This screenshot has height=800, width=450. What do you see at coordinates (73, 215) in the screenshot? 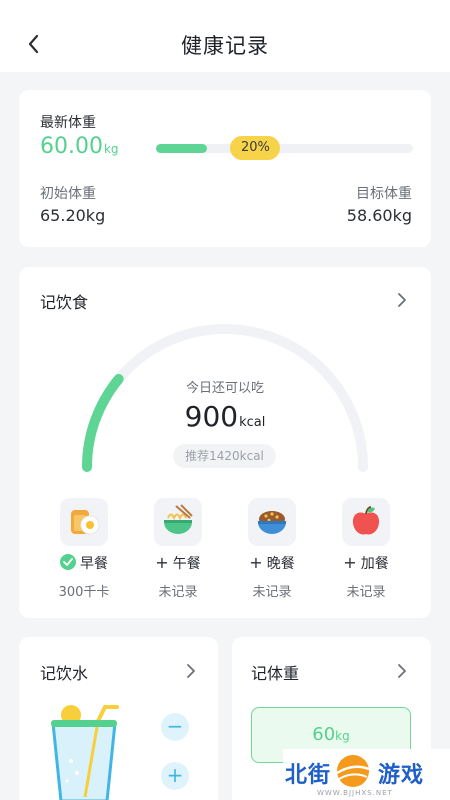
I see `initial-weight-value: 65.20kg` at bounding box center [73, 215].